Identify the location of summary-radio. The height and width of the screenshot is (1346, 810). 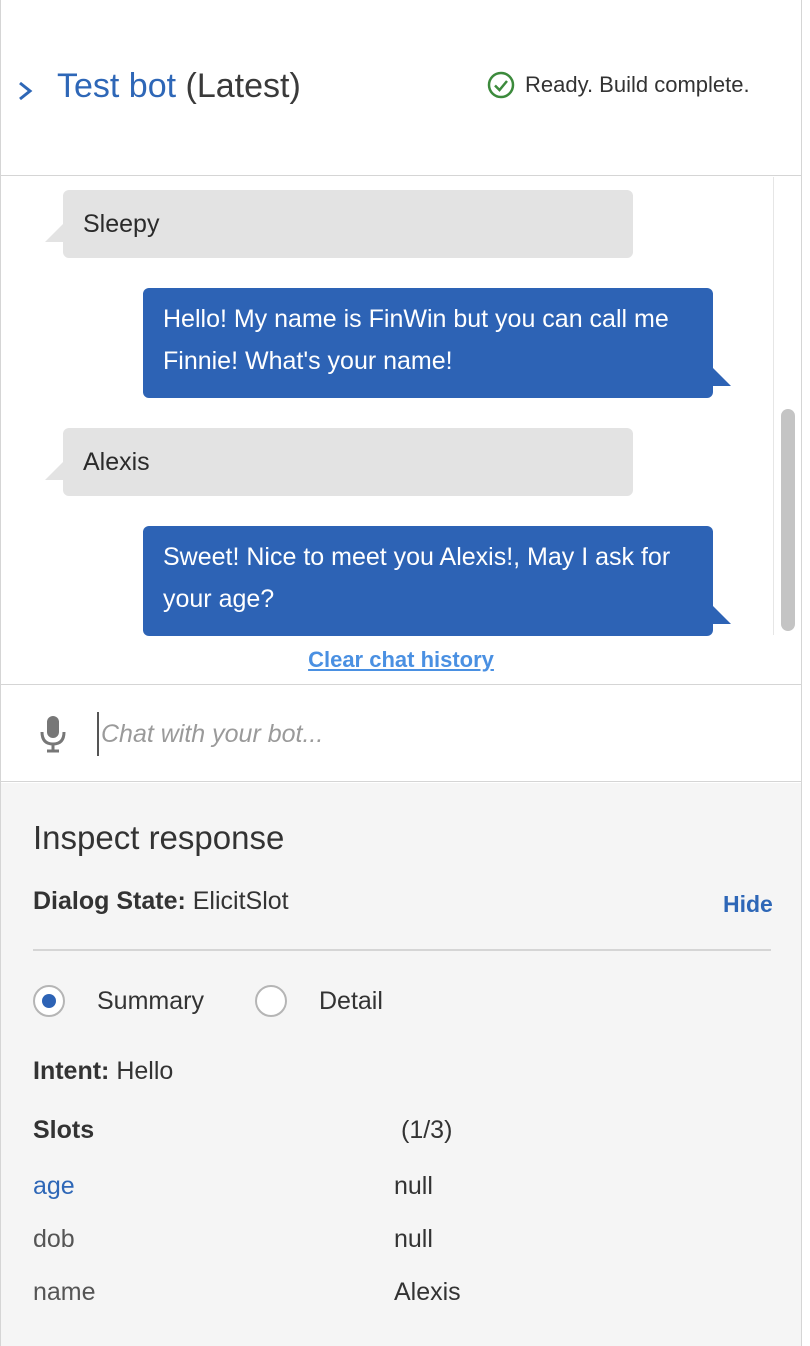
(49, 1001).